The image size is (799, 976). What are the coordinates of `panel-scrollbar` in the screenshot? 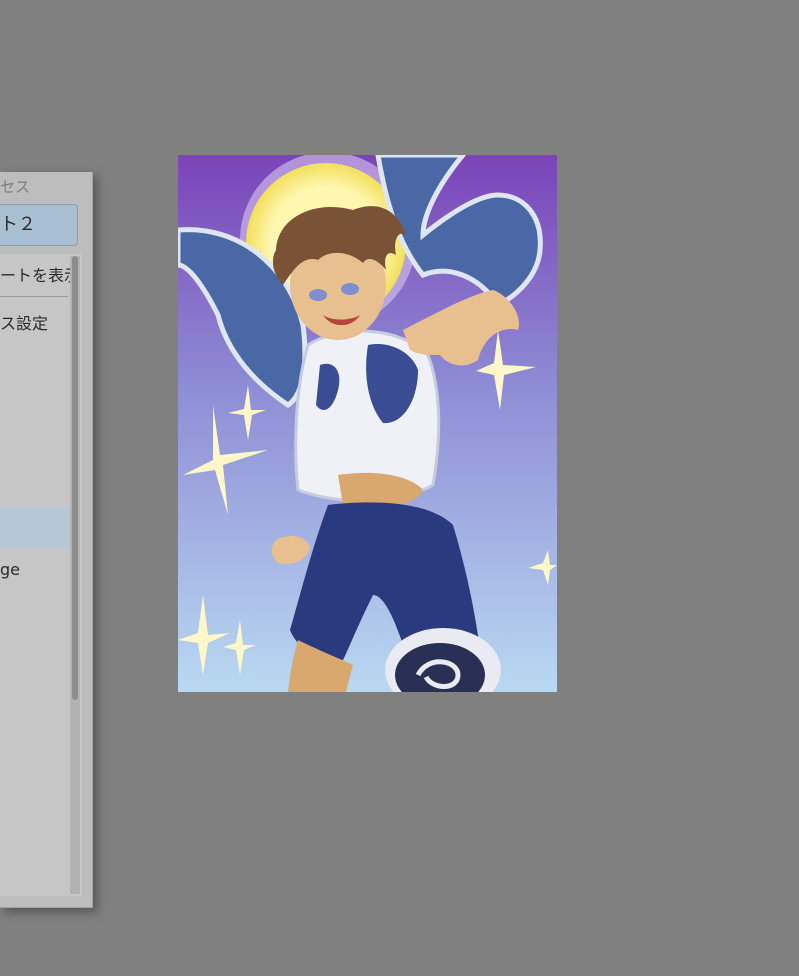 It's located at (75, 575).